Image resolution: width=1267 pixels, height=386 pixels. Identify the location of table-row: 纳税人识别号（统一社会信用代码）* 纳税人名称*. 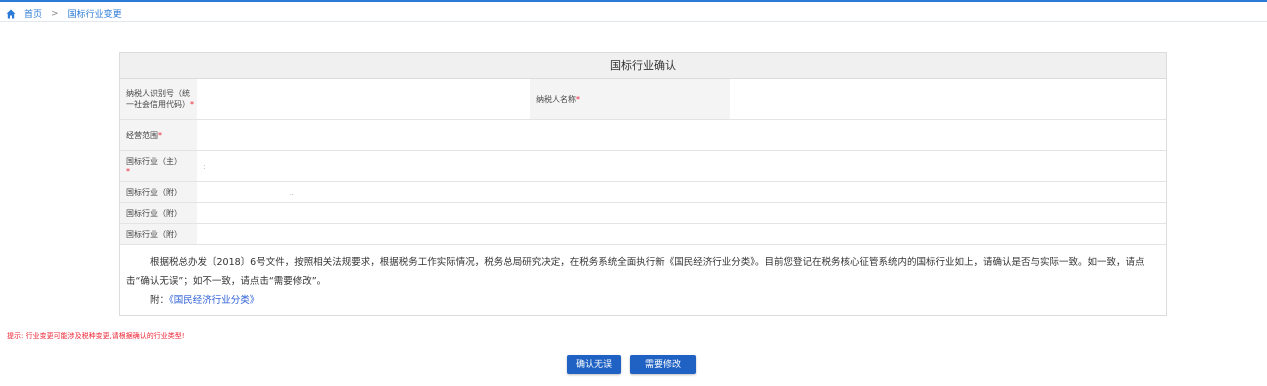
(643, 99).